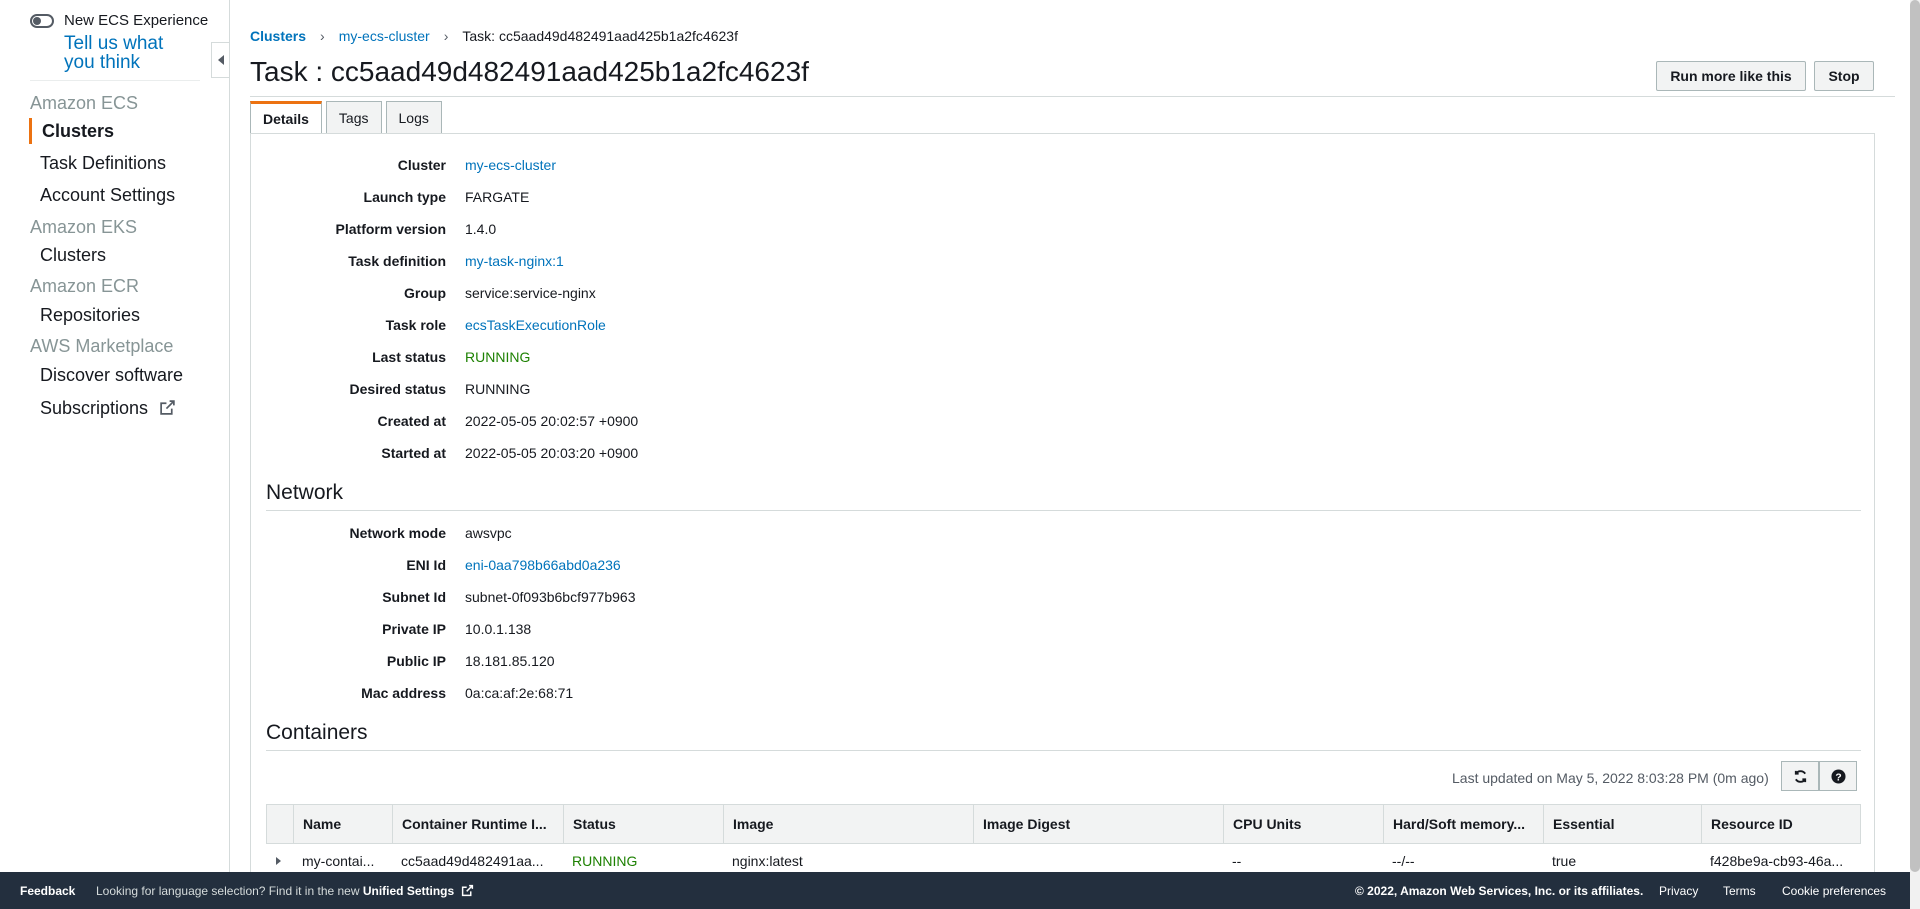 This screenshot has height=909, width=1920. I want to click on table-cell: --, so click(1237, 861).